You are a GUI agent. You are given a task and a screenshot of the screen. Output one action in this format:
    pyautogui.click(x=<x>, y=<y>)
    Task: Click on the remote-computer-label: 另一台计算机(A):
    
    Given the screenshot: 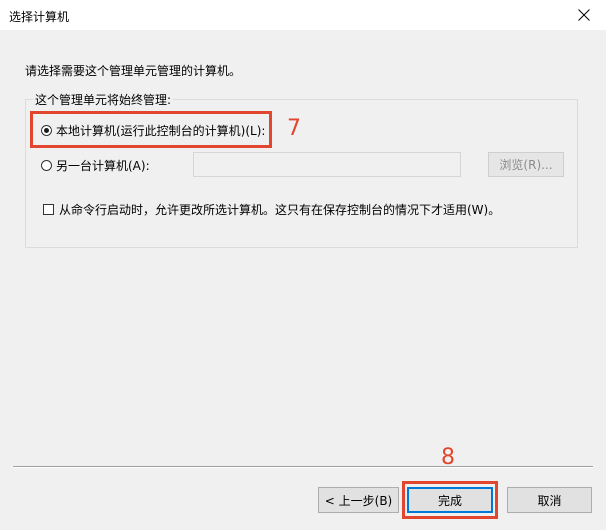 What is the action you would take?
    pyautogui.click(x=103, y=166)
    